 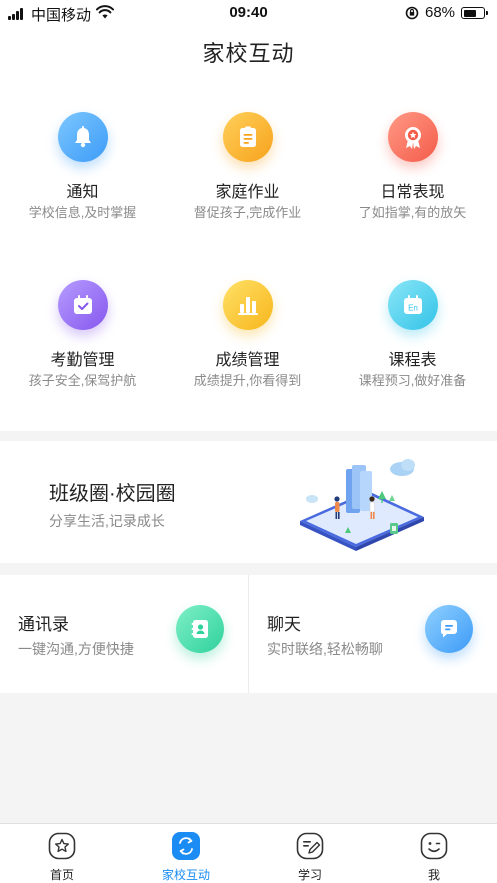 What do you see at coordinates (185, 875) in the screenshot?
I see `tab-label: 家校互动` at bounding box center [185, 875].